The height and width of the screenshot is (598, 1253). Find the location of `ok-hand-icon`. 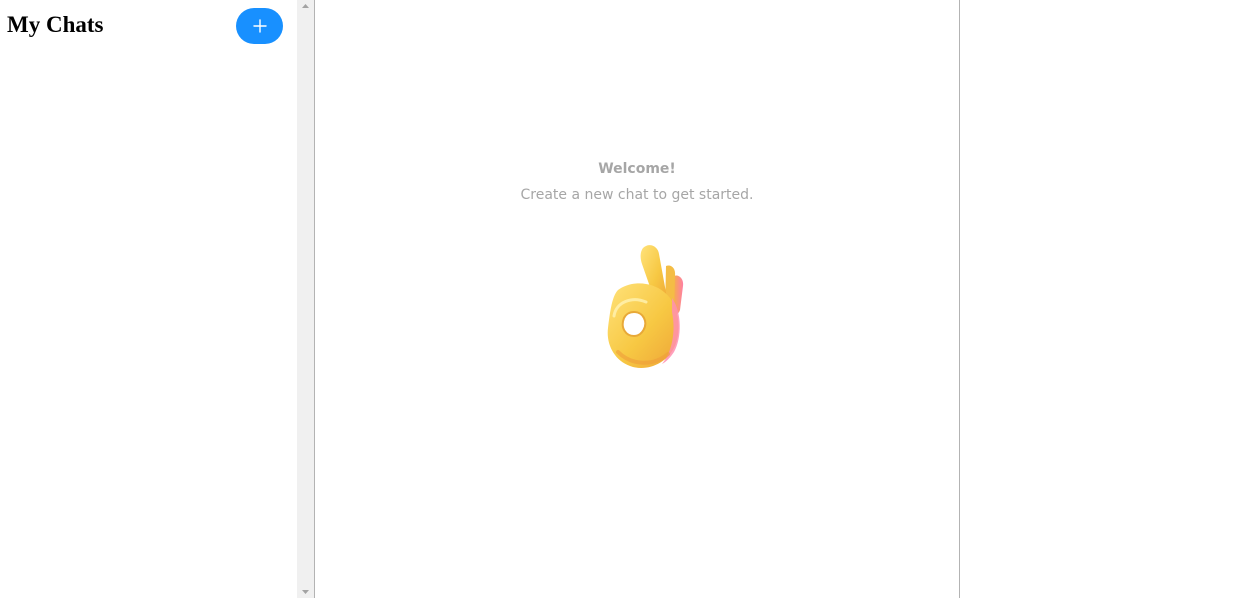

ok-hand-icon is located at coordinates (645, 306).